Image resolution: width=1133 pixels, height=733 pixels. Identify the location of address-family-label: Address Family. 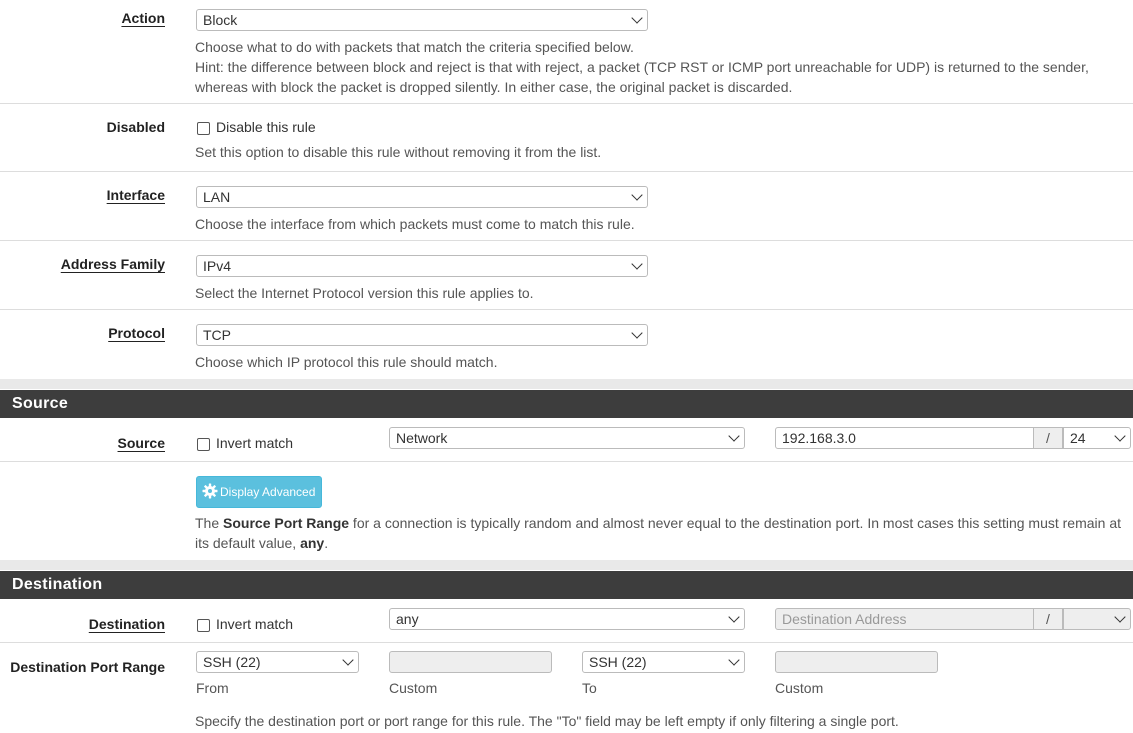
(112, 264).